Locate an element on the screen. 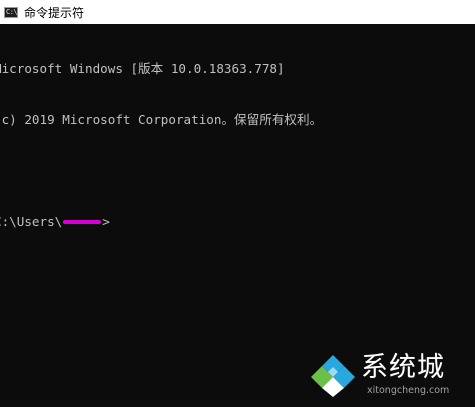 The height and width of the screenshot is (407, 475). window-title: 命令提示符 is located at coordinates (54, 12).